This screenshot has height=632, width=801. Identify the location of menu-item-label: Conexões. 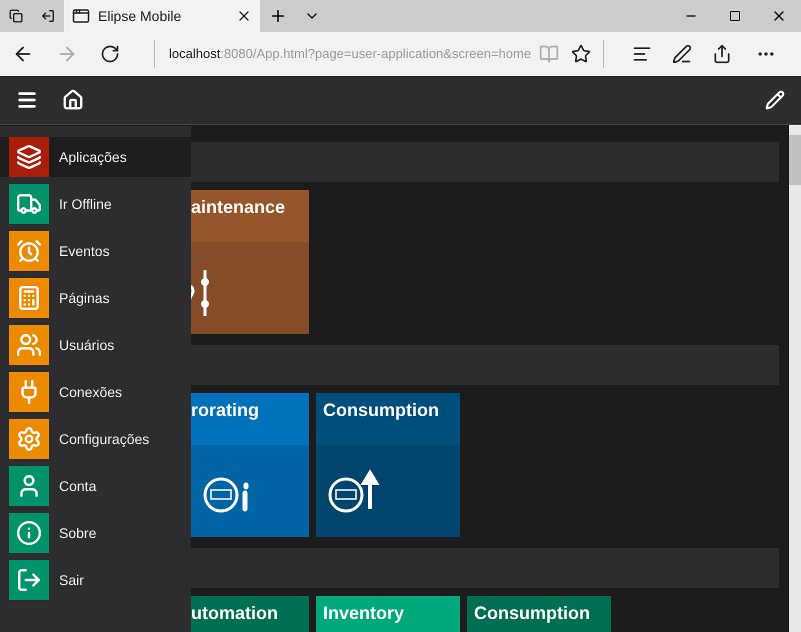
(90, 392).